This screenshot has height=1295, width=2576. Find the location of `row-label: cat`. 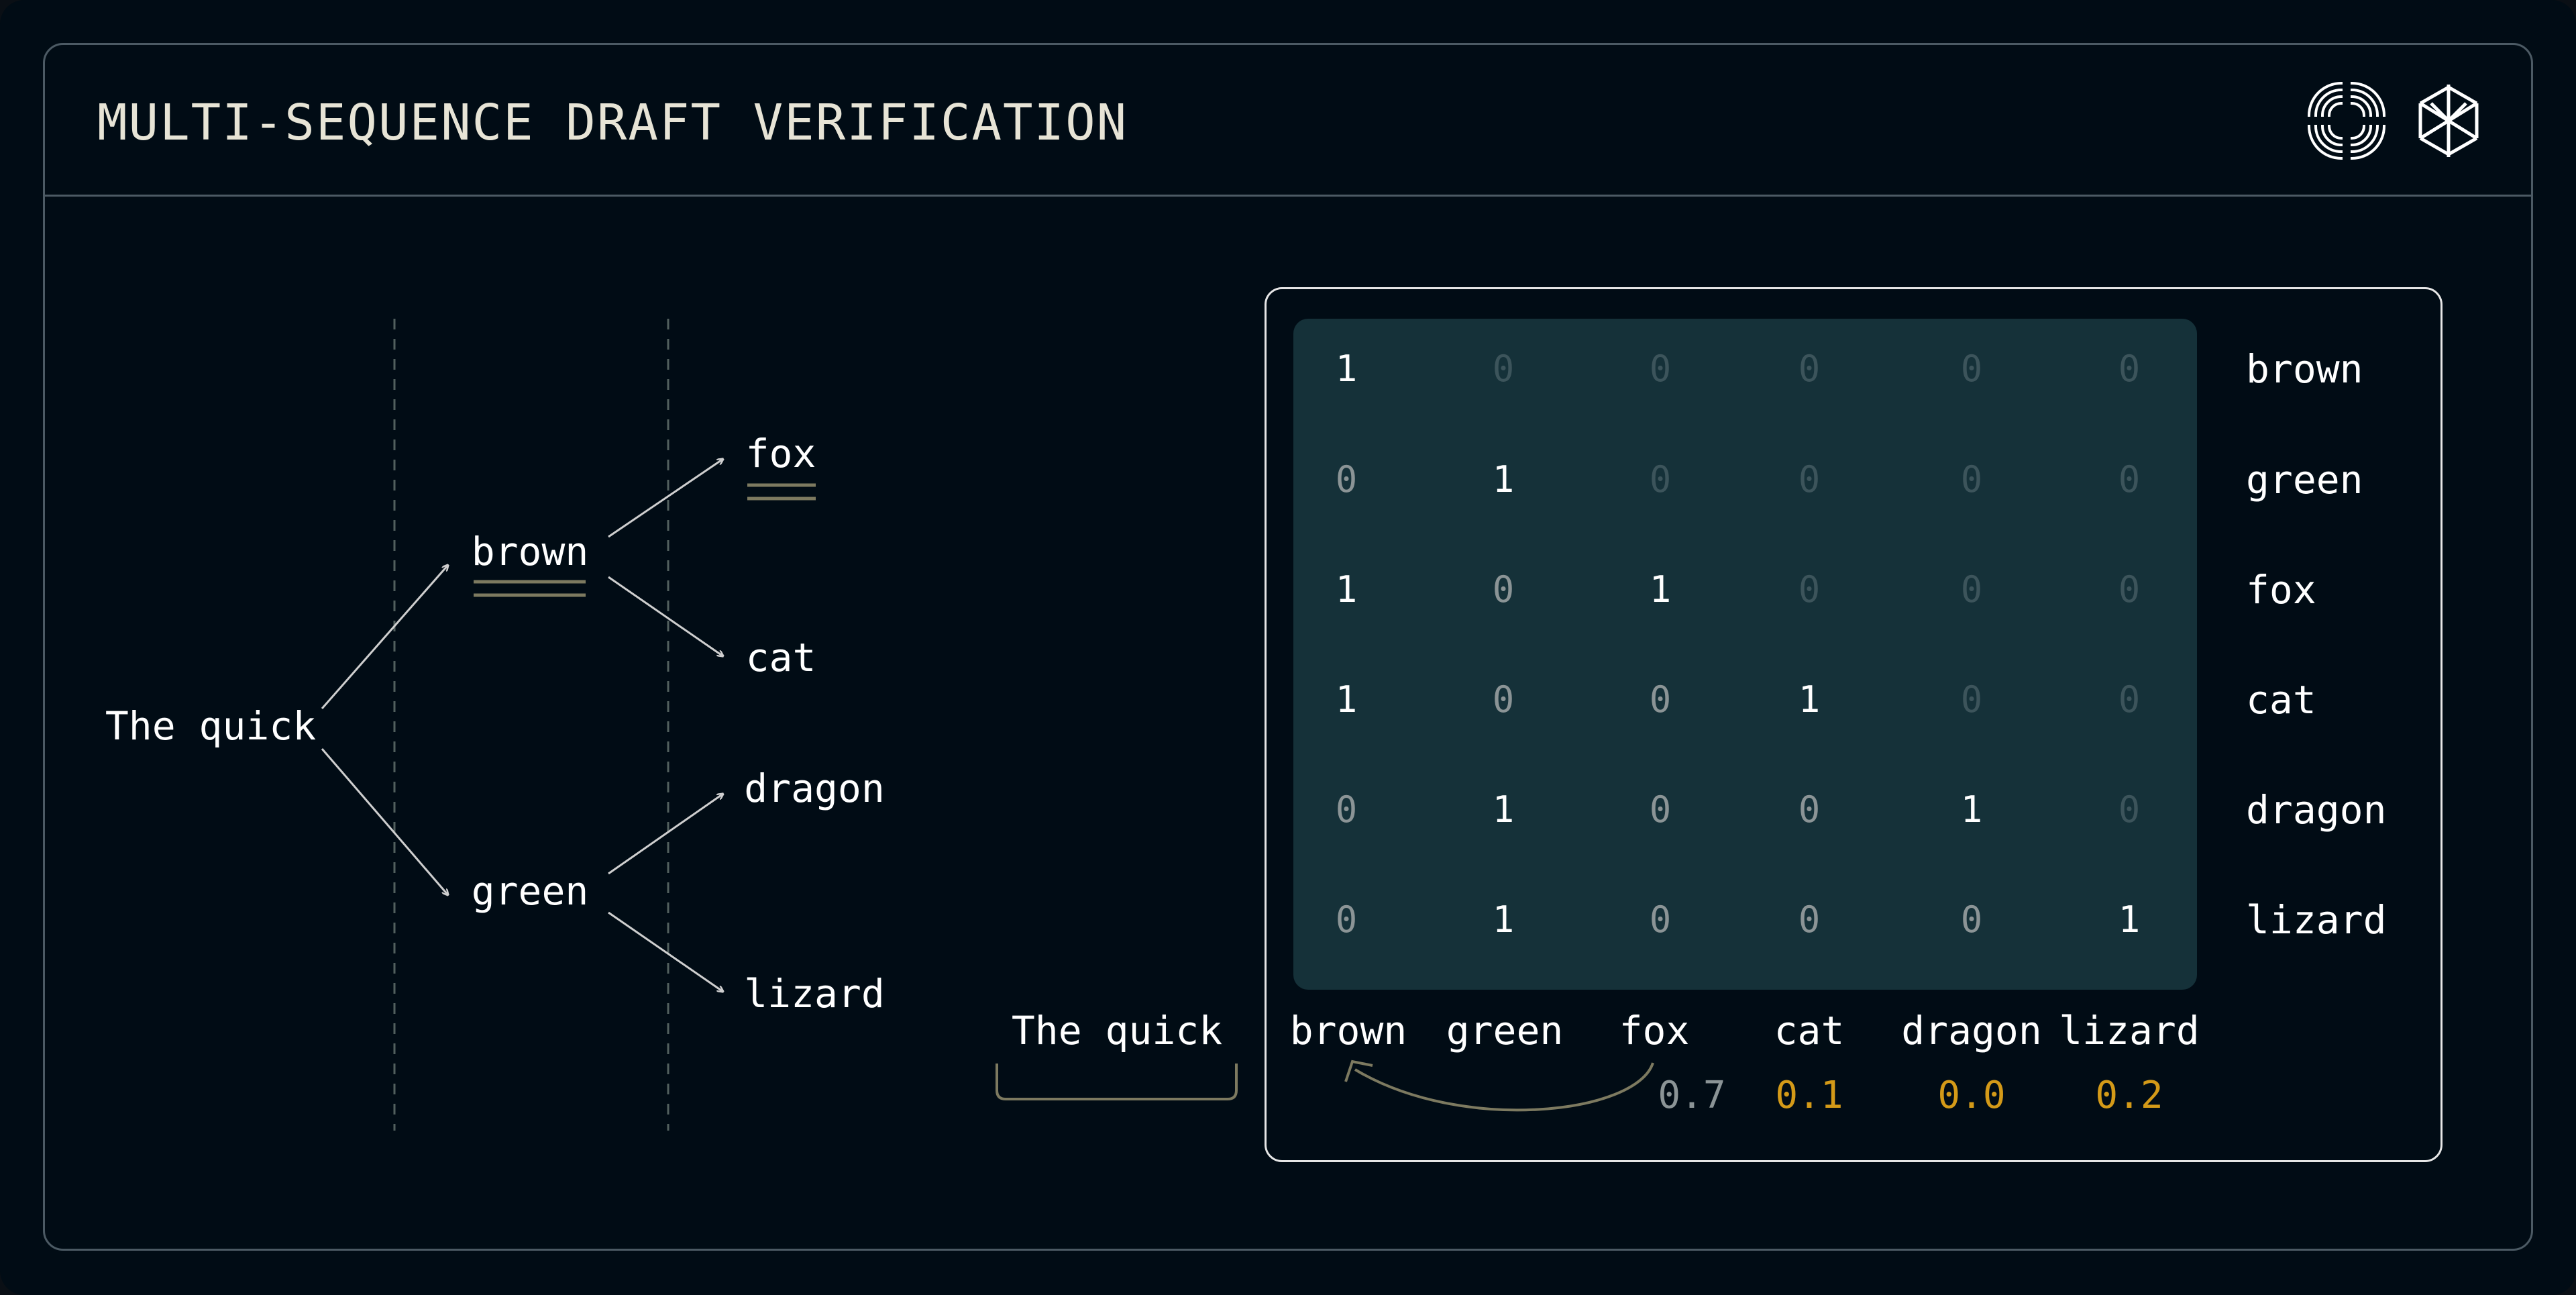

row-label: cat is located at coordinates (2281, 700).